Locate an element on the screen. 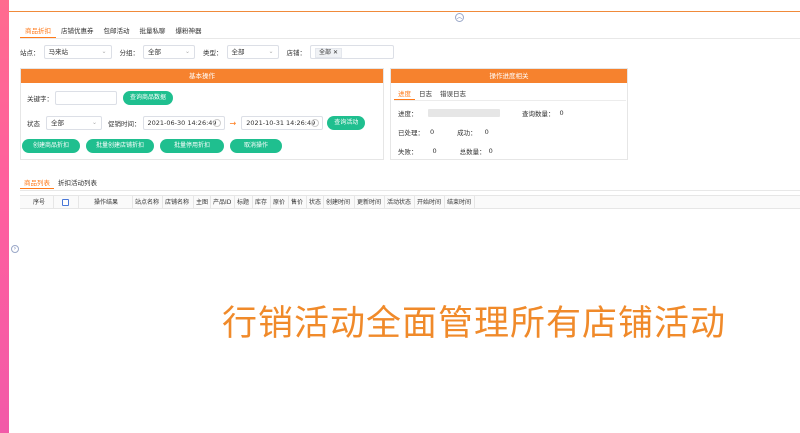  promo-banner-text: 行销活动全面管理所有店铺活动 is located at coordinates (474, 324).